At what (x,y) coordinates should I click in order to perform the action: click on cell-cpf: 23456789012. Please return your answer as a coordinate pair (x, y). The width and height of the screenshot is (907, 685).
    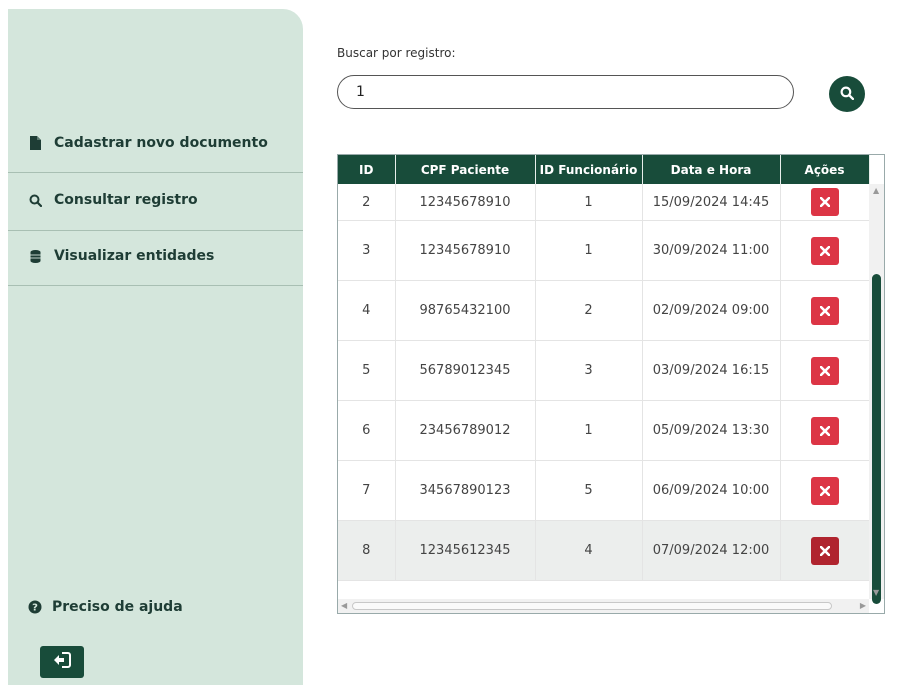
    Looking at the image, I should click on (465, 430).